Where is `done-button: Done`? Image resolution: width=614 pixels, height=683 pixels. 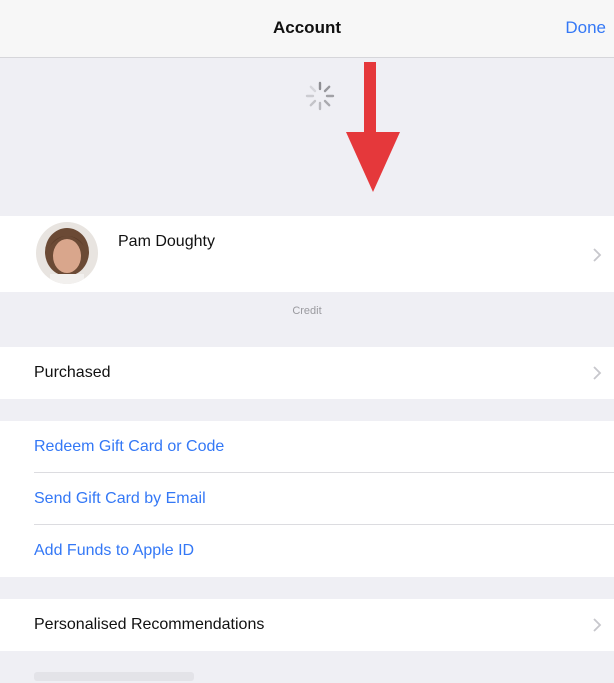
done-button: Done is located at coordinates (585, 28).